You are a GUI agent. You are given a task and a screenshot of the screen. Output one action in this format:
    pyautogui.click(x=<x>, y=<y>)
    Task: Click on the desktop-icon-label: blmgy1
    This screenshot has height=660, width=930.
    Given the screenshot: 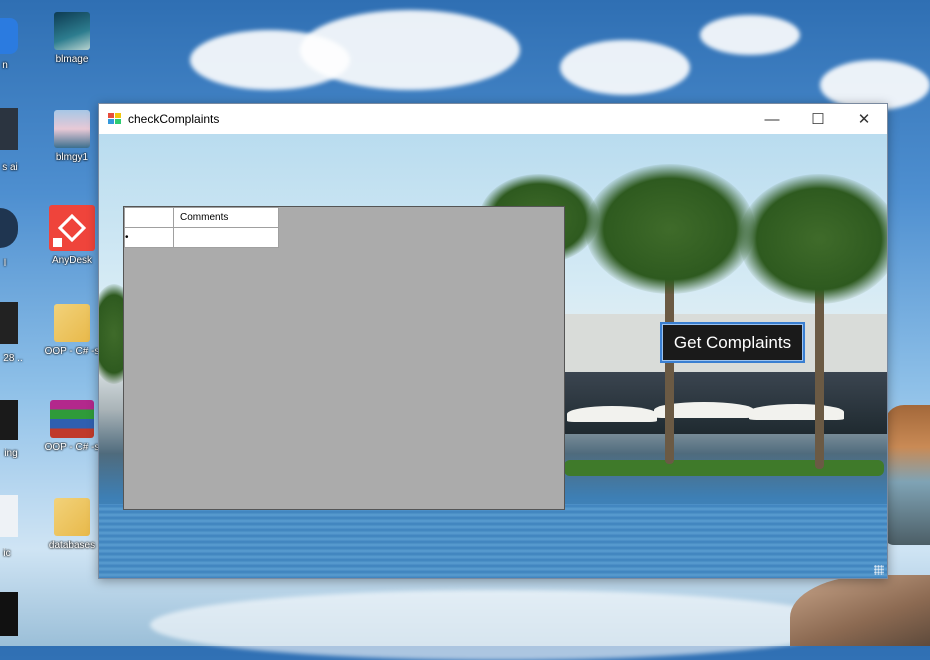 What is the action you would take?
    pyautogui.click(x=72, y=157)
    